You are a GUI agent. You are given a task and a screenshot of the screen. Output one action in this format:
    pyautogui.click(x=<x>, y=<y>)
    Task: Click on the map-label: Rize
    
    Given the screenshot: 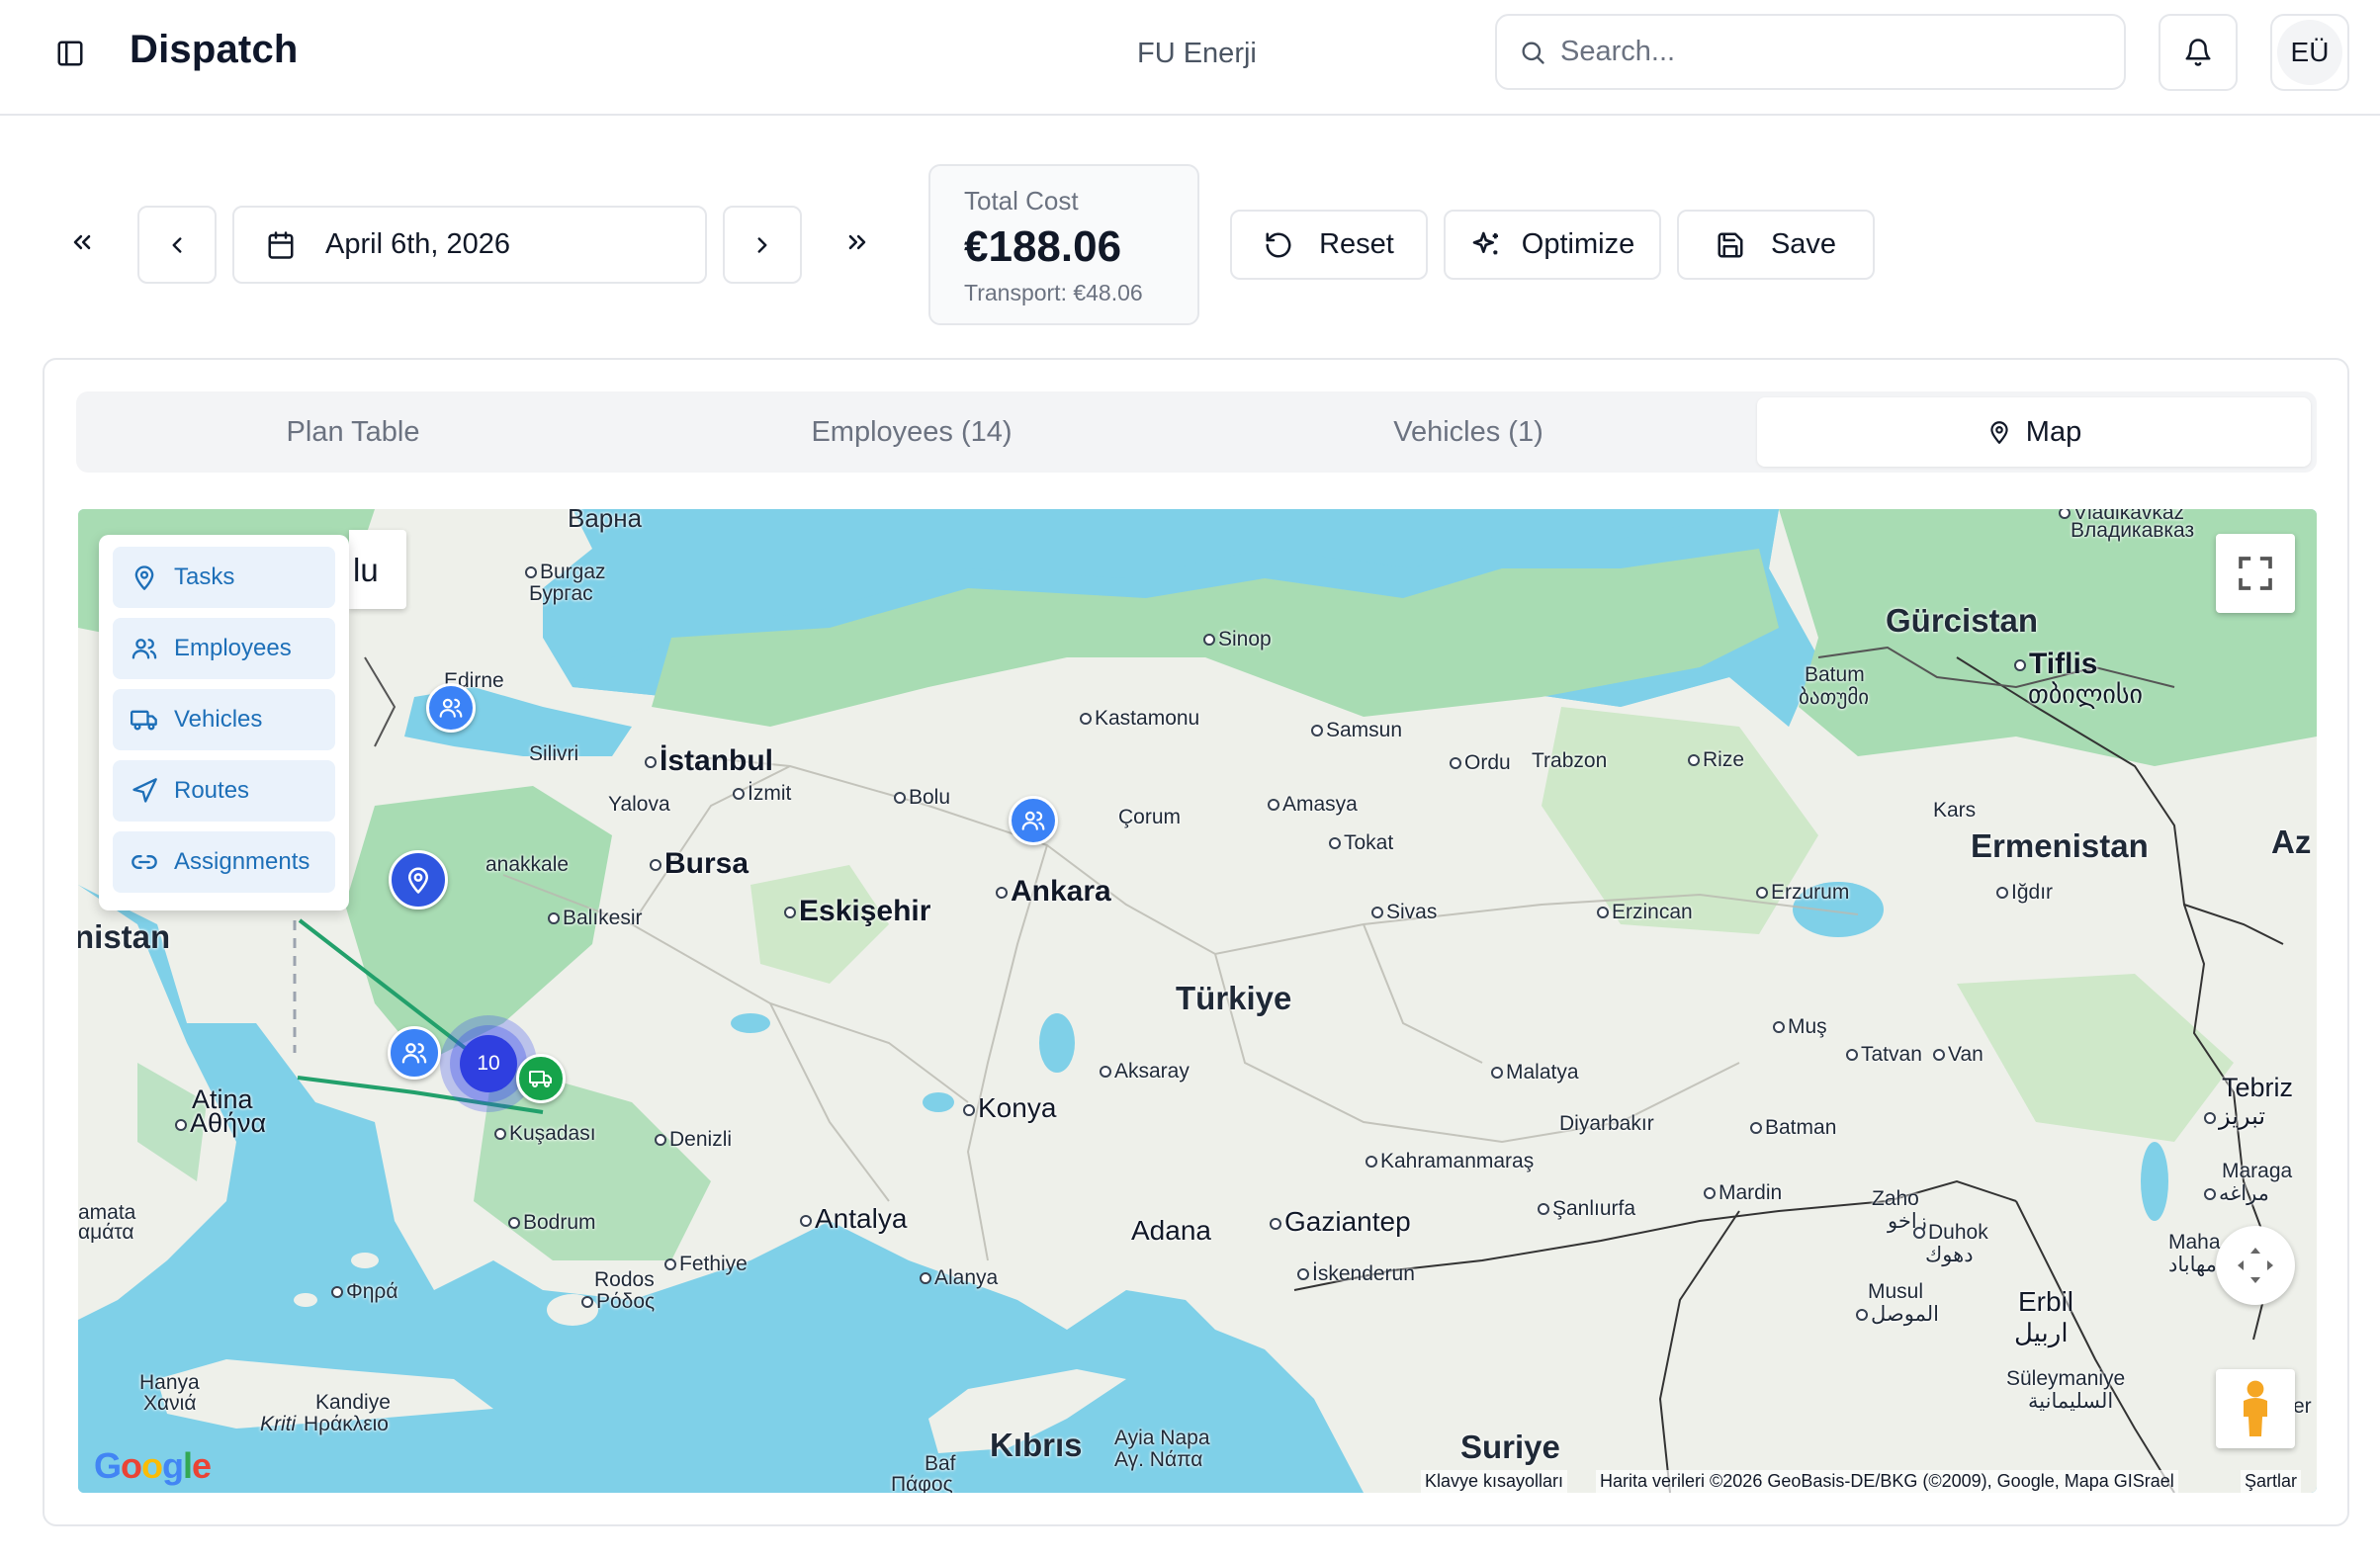 What is the action you would take?
    pyautogui.click(x=1716, y=760)
    